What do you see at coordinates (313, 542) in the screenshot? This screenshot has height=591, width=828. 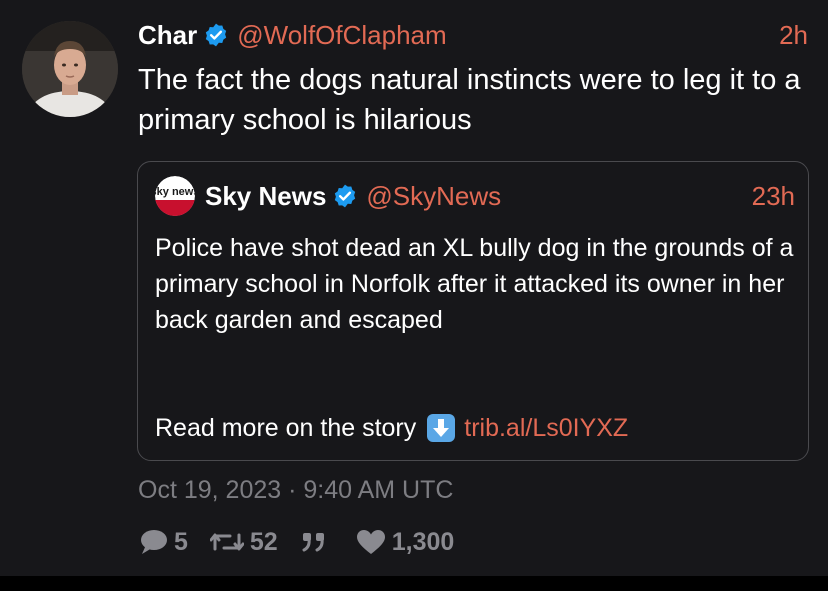 I see `quote-icon` at bounding box center [313, 542].